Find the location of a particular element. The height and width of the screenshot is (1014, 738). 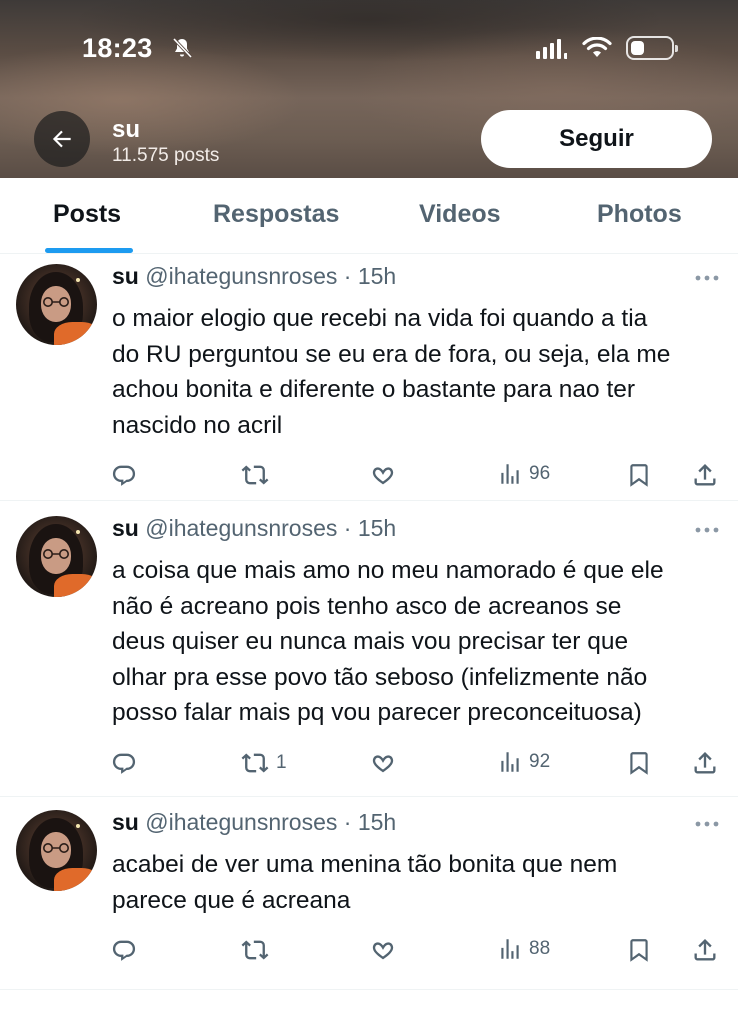

post-actions: 96 is located at coordinates (369, 476).